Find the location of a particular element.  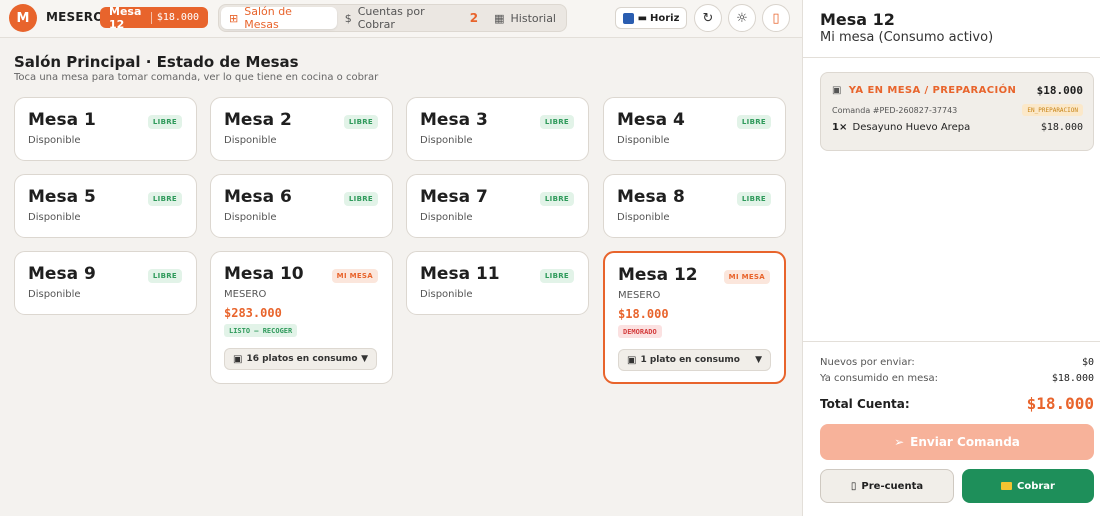

table-name: Mesa 4 is located at coordinates (651, 120).